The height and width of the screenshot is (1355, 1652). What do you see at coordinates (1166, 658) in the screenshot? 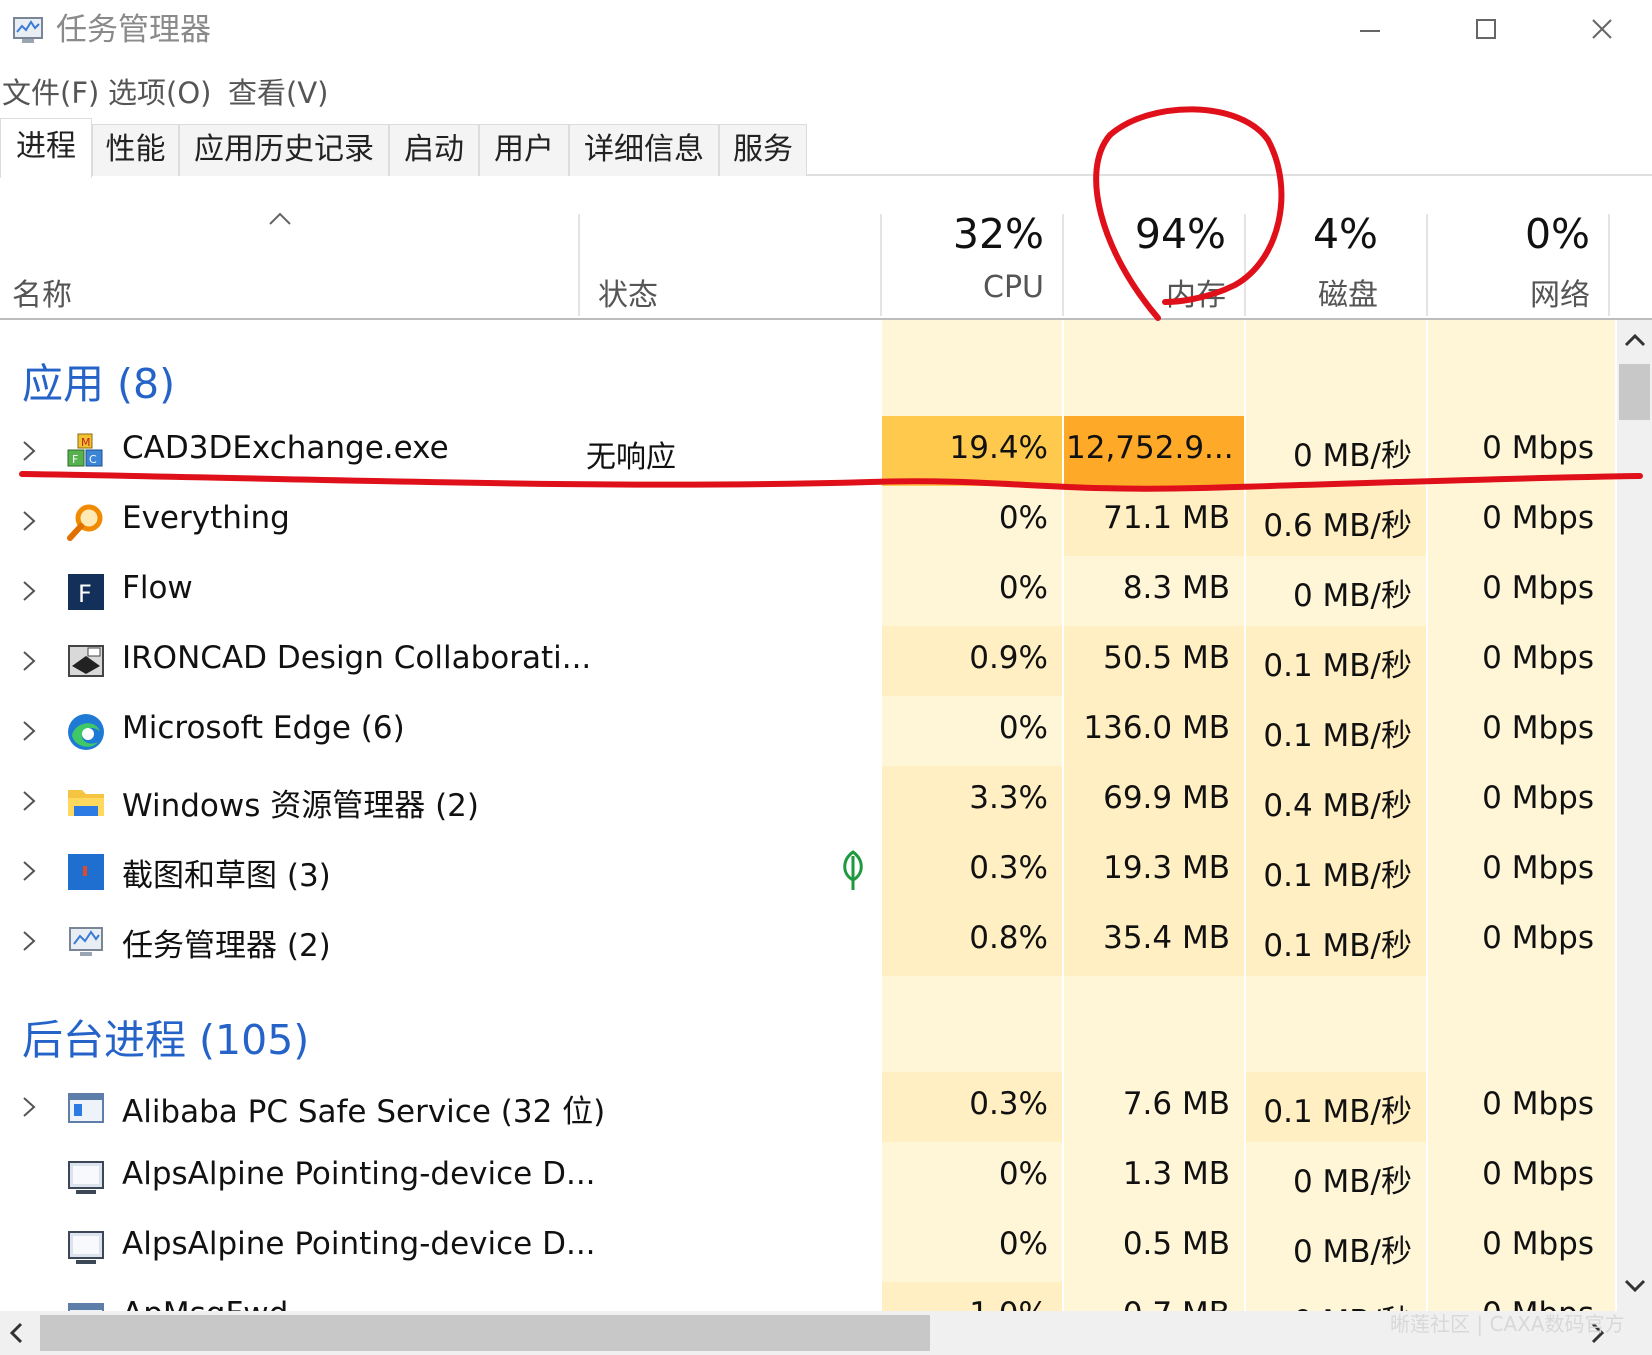
I see `process-memory: 50.5 MB` at bounding box center [1166, 658].